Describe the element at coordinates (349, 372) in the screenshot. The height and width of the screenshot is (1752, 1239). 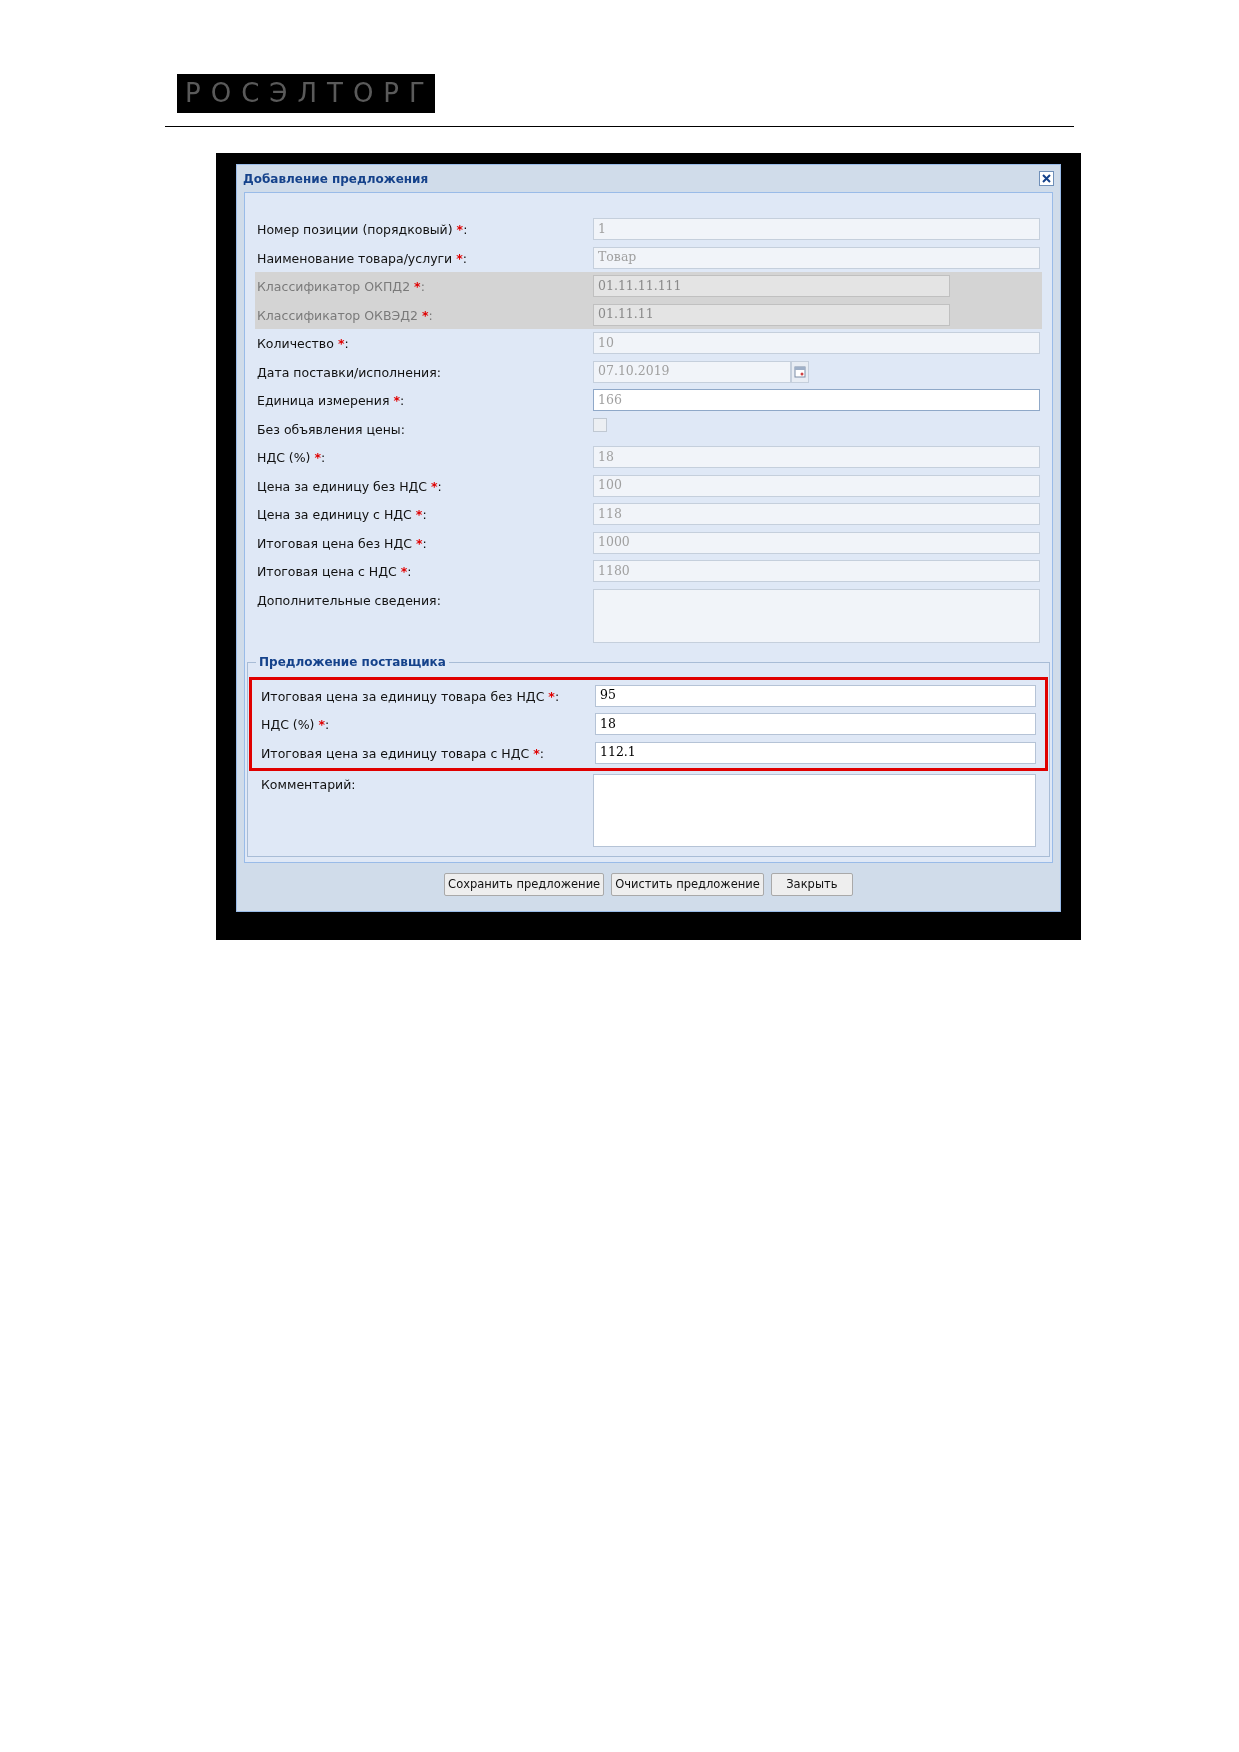
I see `field-label: Дата поставки/исполнения:` at that location.